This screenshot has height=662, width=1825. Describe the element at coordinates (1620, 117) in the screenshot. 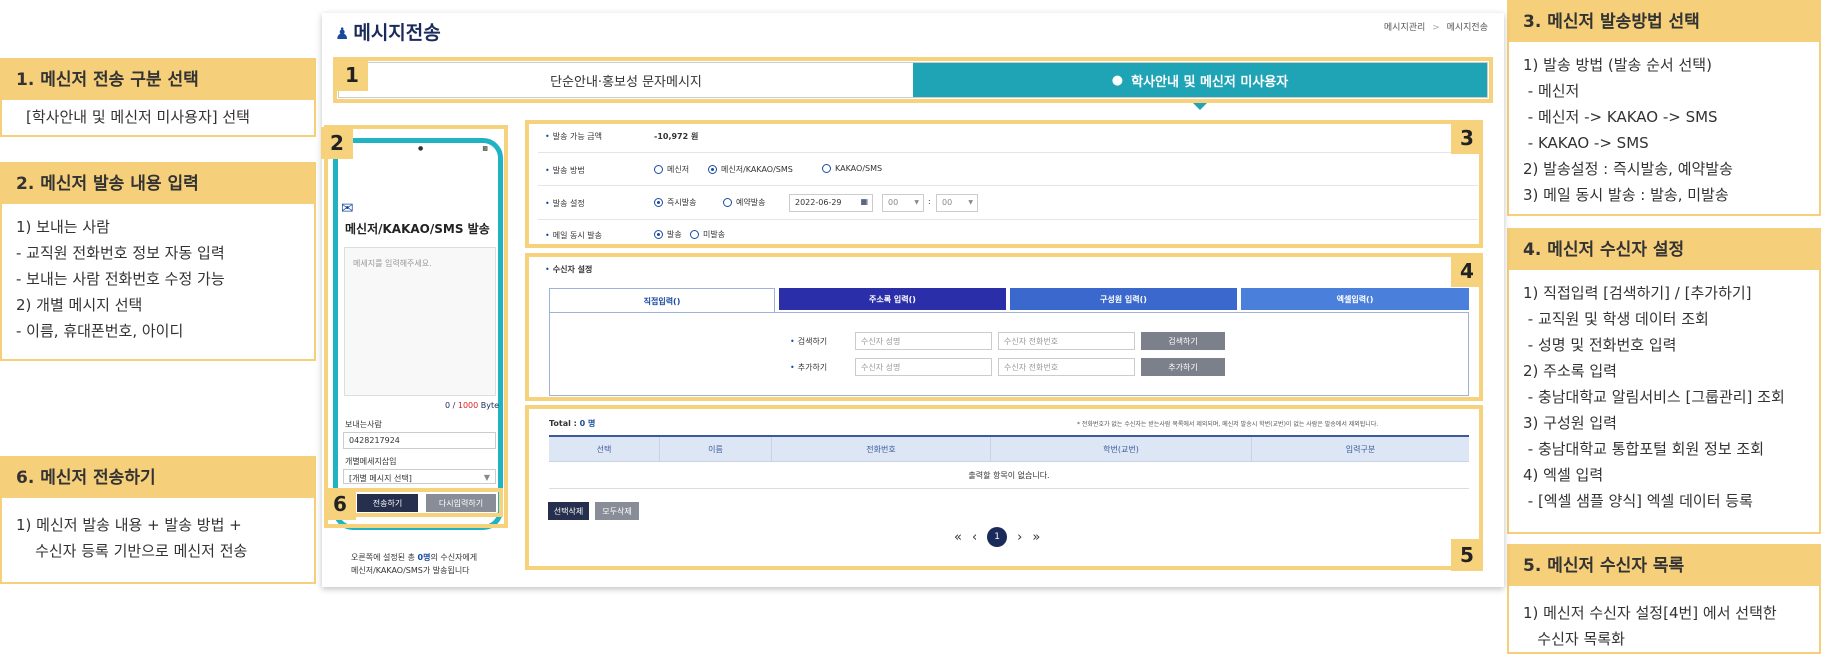

I see `guide-line: - 메신저 -> KAKAO -> SMS` at that location.